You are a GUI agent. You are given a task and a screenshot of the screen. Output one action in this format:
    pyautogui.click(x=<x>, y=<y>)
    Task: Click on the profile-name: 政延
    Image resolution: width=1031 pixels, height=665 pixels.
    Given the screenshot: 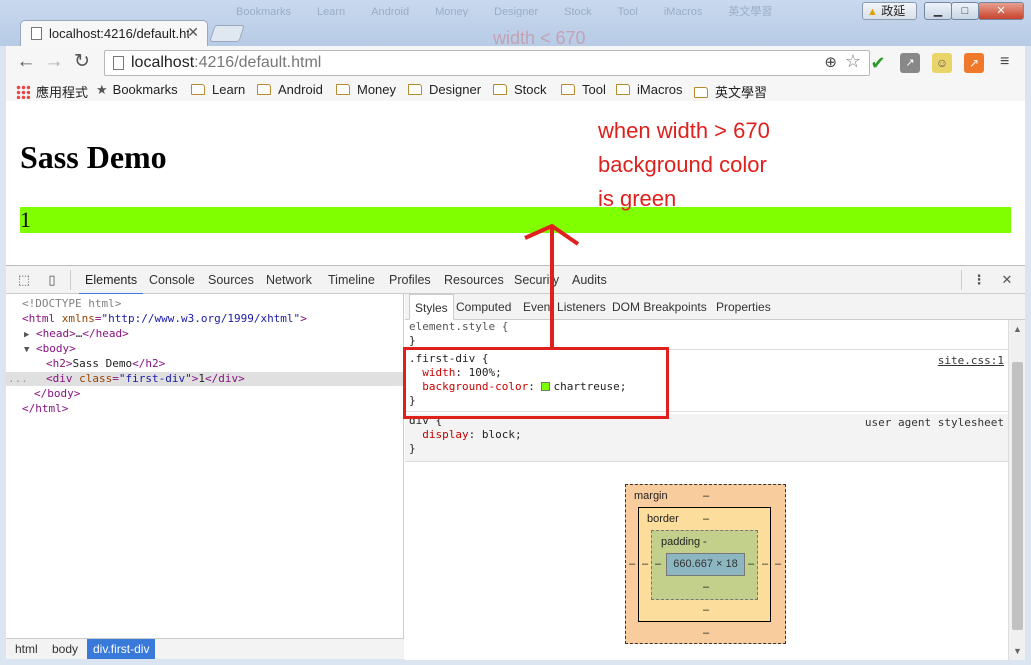 What is the action you would take?
    pyautogui.click(x=893, y=11)
    